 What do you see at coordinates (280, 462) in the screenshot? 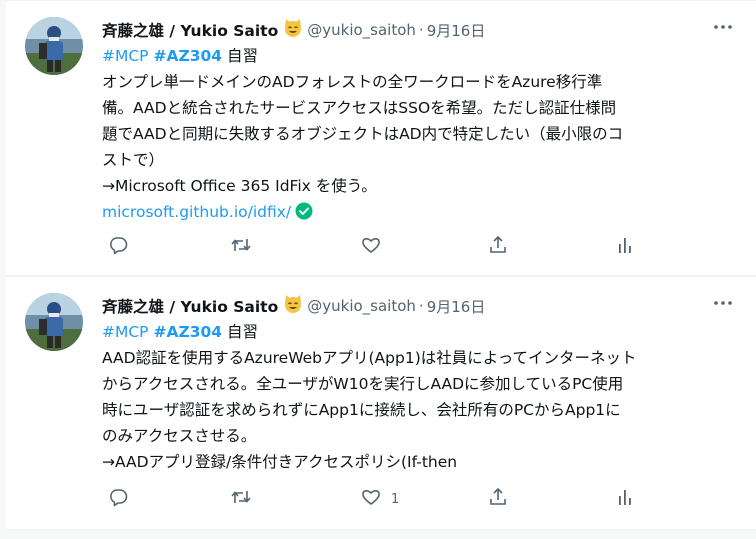
I see `text-line: →AADアプリ登録/条件付きアクセスポリシ(If-then` at bounding box center [280, 462].